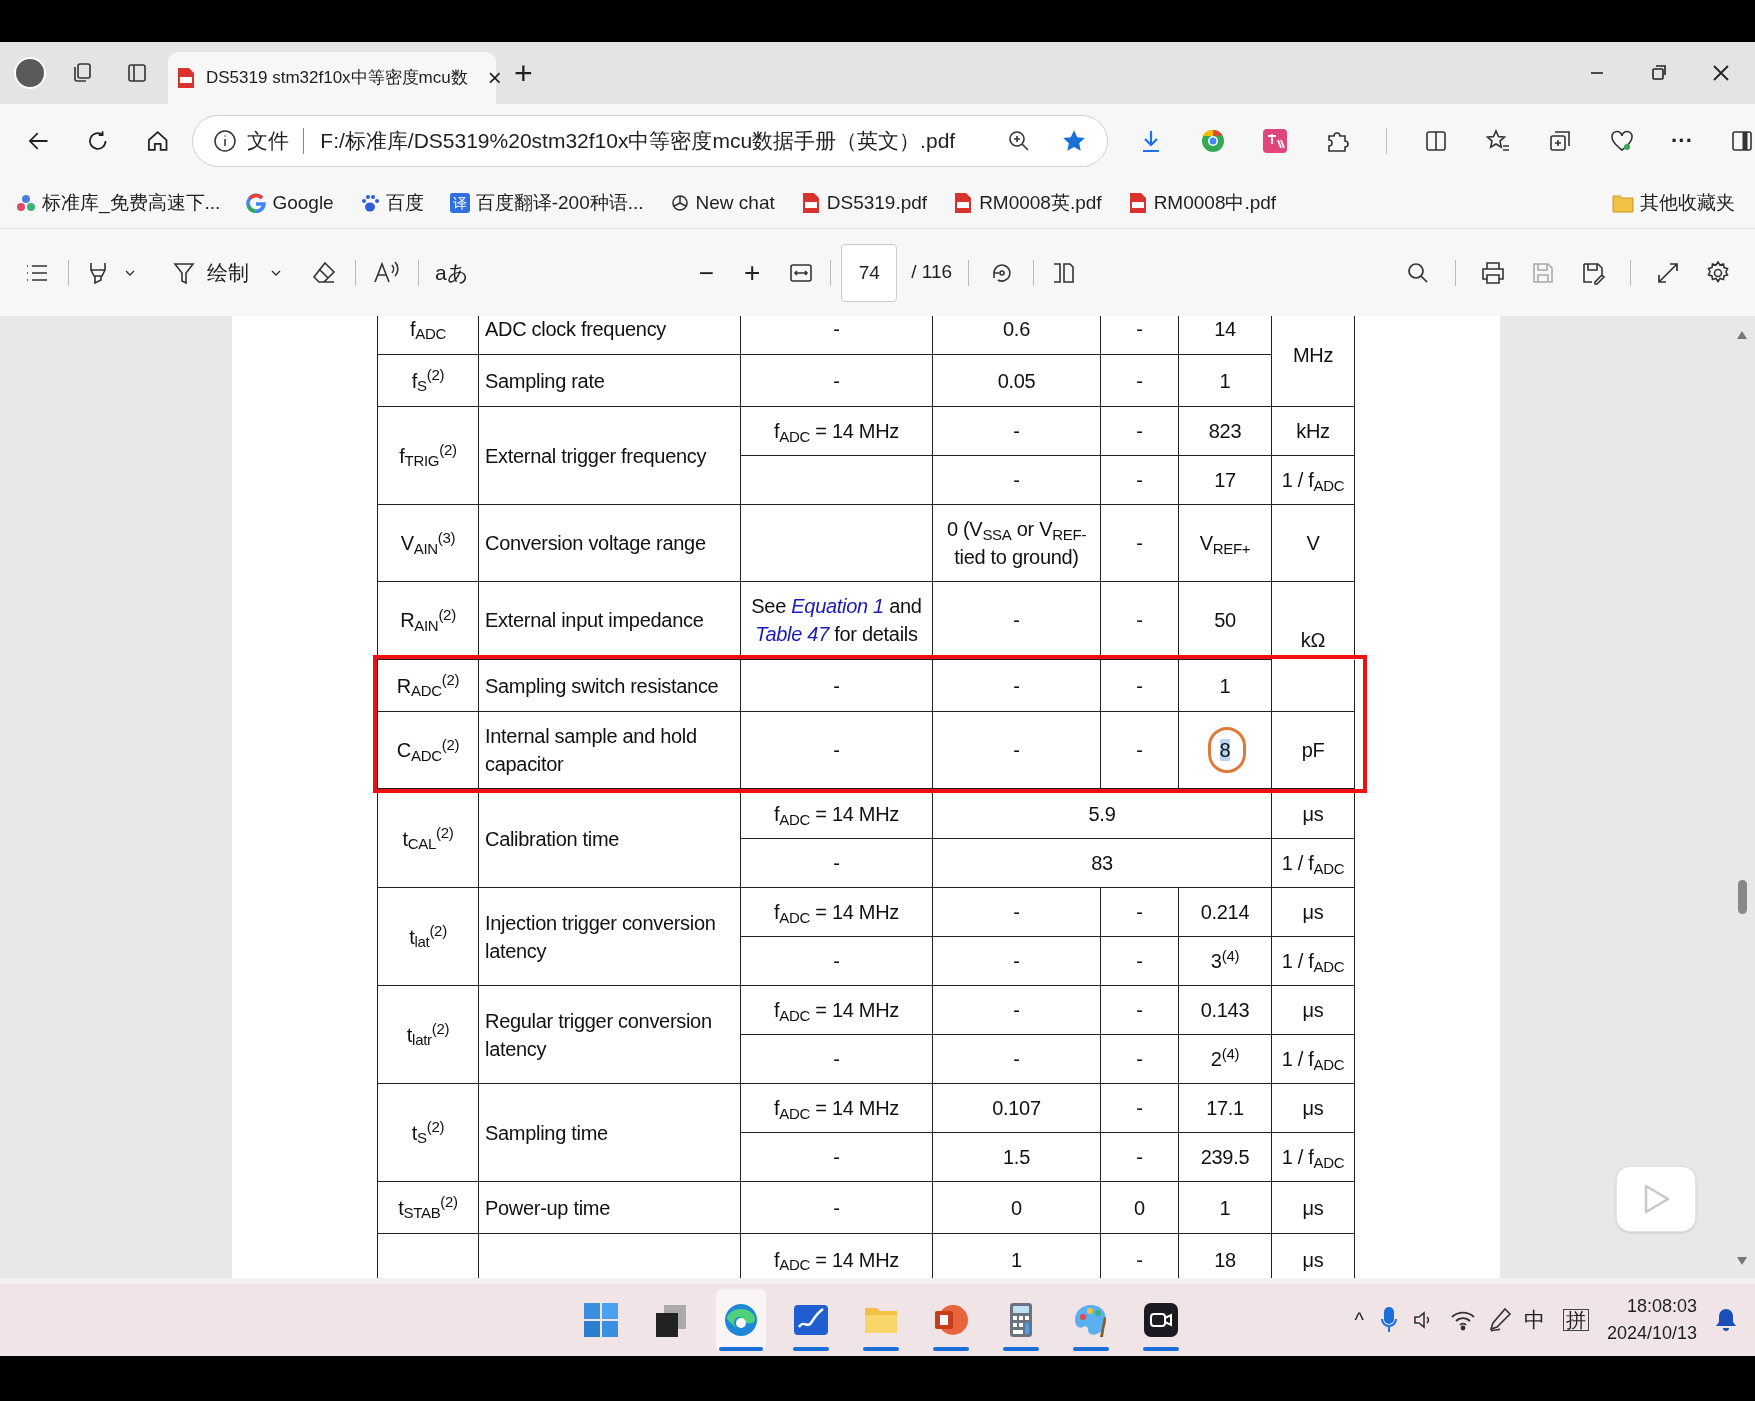 Image resolution: width=1755 pixels, height=1401 pixels. Describe the element at coordinates (1742, 141) in the screenshot. I see `sidebar-icon` at that location.